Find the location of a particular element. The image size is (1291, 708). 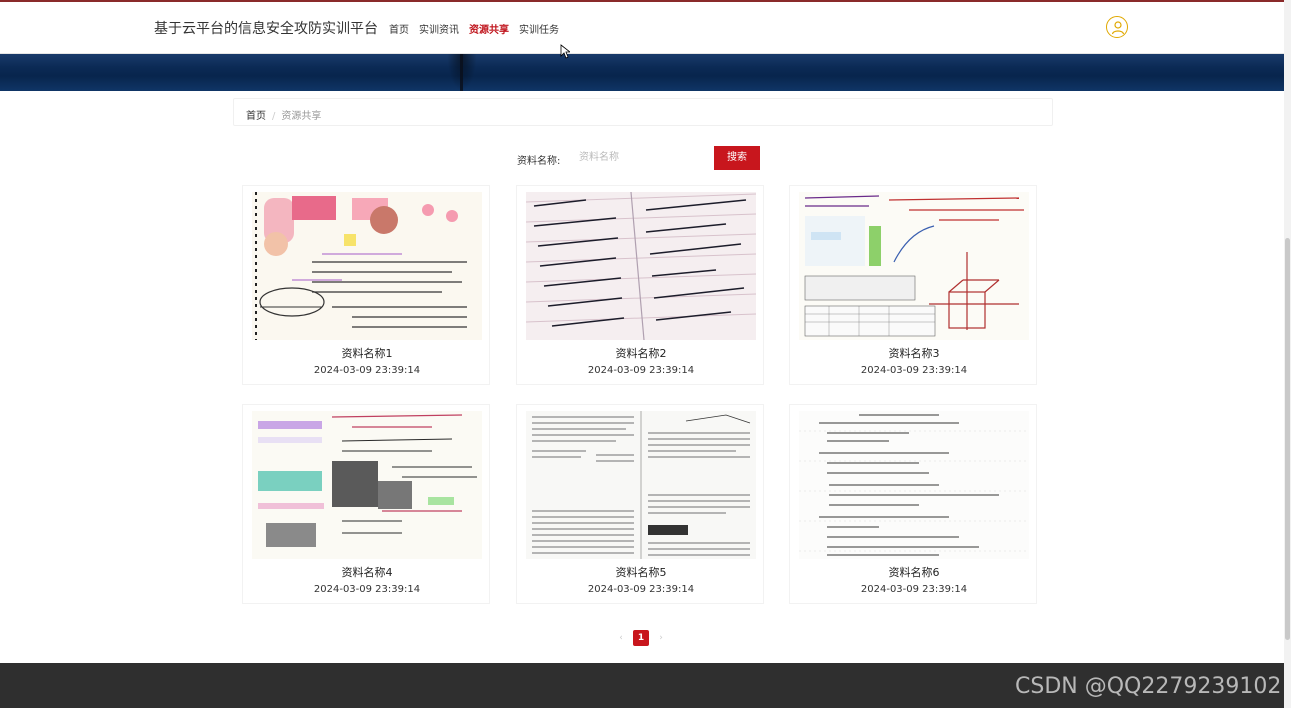

pagination-page-button: 1 is located at coordinates (641, 638).